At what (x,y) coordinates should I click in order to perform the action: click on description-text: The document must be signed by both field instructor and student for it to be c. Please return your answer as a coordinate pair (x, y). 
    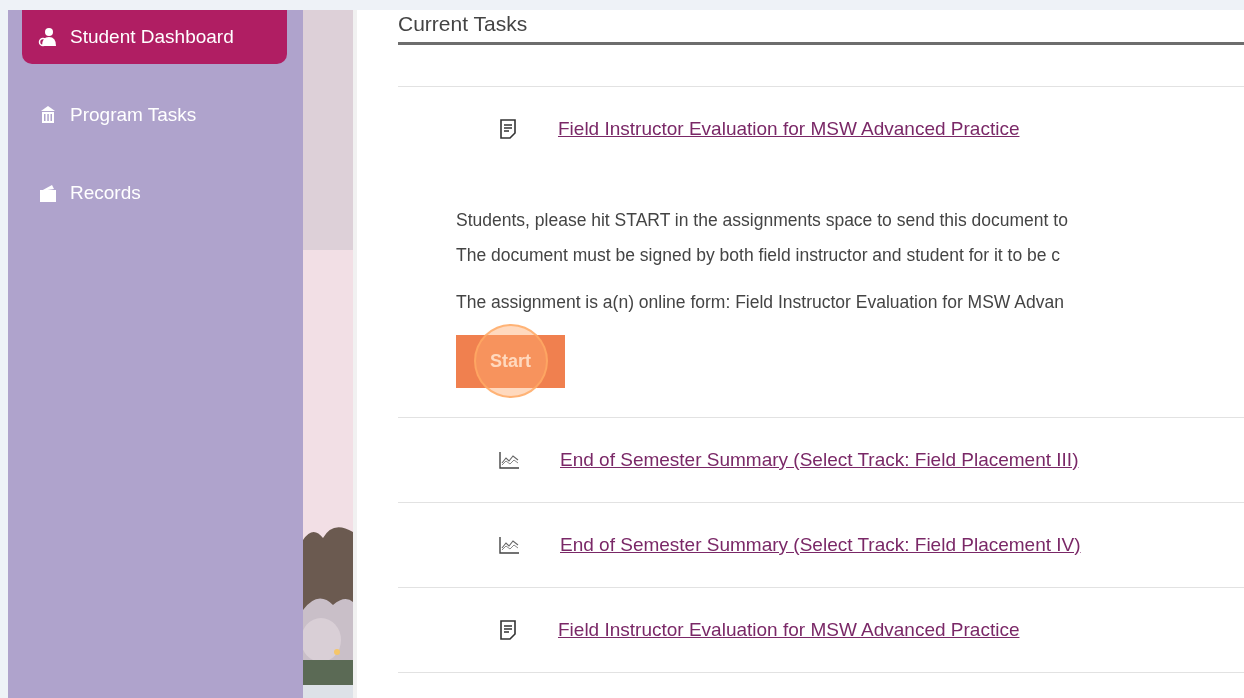
    Looking at the image, I should click on (759, 255).